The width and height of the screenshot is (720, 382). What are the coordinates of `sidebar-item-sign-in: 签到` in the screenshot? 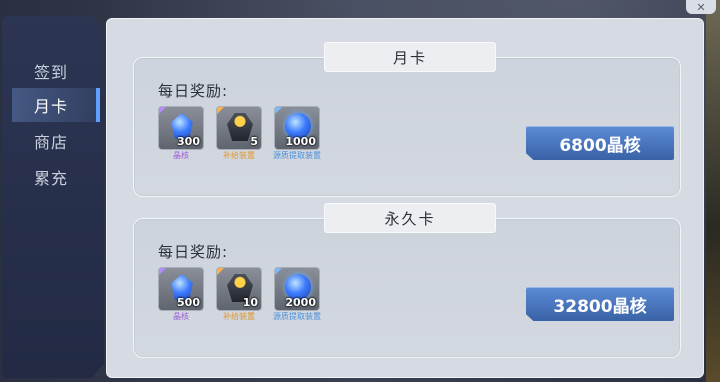 It's located at (56, 71).